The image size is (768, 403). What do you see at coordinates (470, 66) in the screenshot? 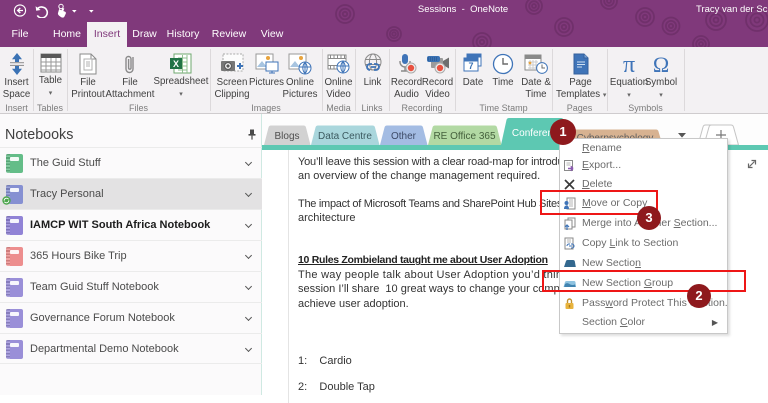
I see `svg-text: 7` at bounding box center [470, 66].